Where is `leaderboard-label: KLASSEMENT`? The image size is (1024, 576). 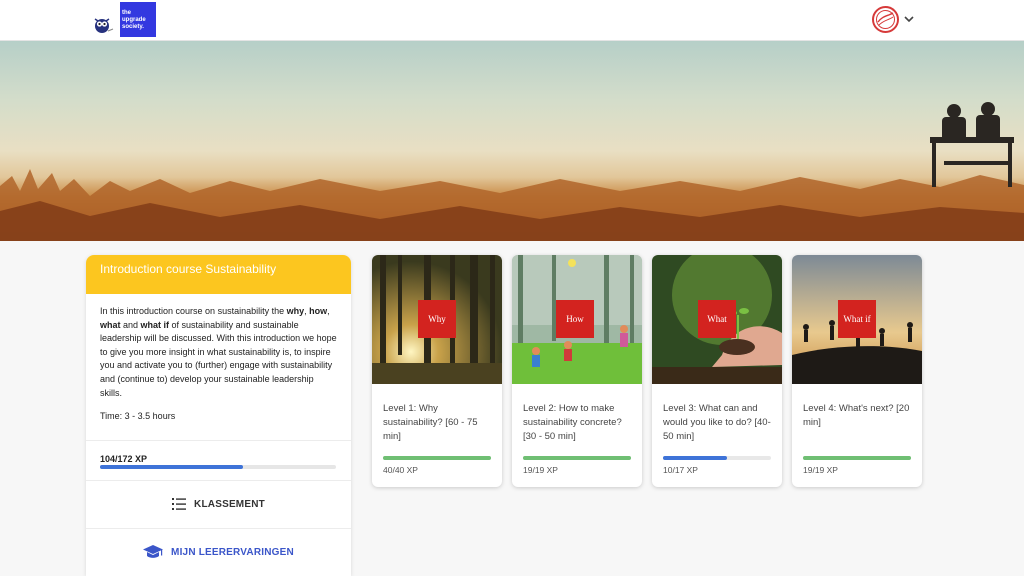
leaderboard-label: KLASSEMENT is located at coordinates (229, 504).